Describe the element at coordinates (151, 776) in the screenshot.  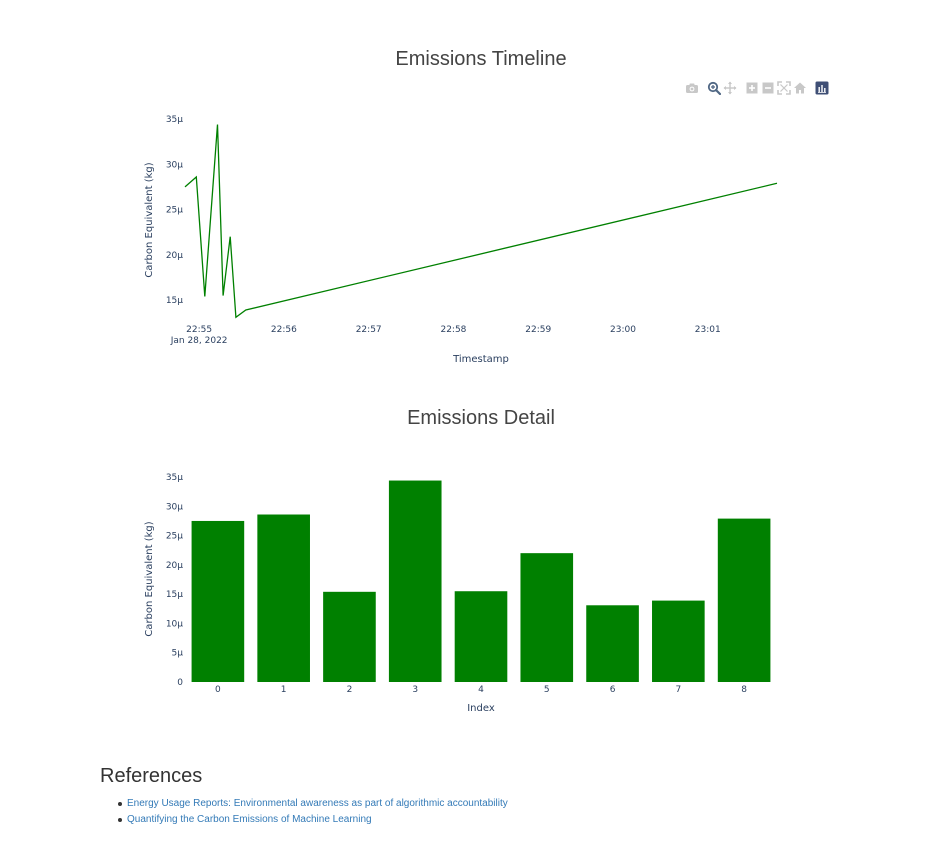
I see `references-heading: References` at that location.